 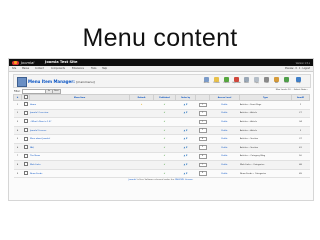 I want to click on site-name: Joomla Test Site, so click(x=61, y=62).